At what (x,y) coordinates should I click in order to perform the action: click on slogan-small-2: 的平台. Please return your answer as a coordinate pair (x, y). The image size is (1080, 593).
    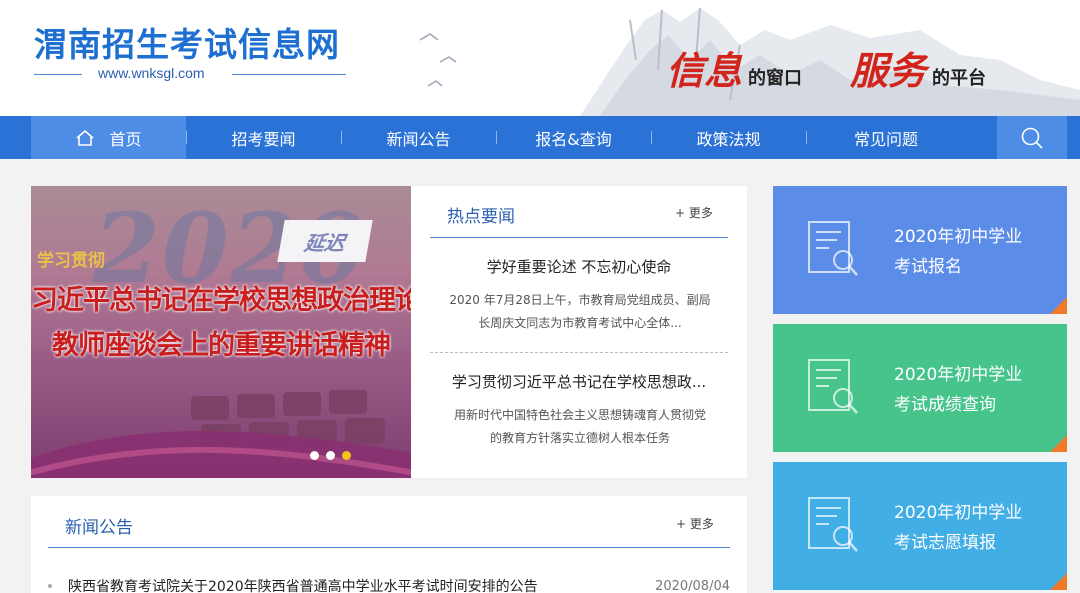
    Looking at the image, I should click on (959, 78).